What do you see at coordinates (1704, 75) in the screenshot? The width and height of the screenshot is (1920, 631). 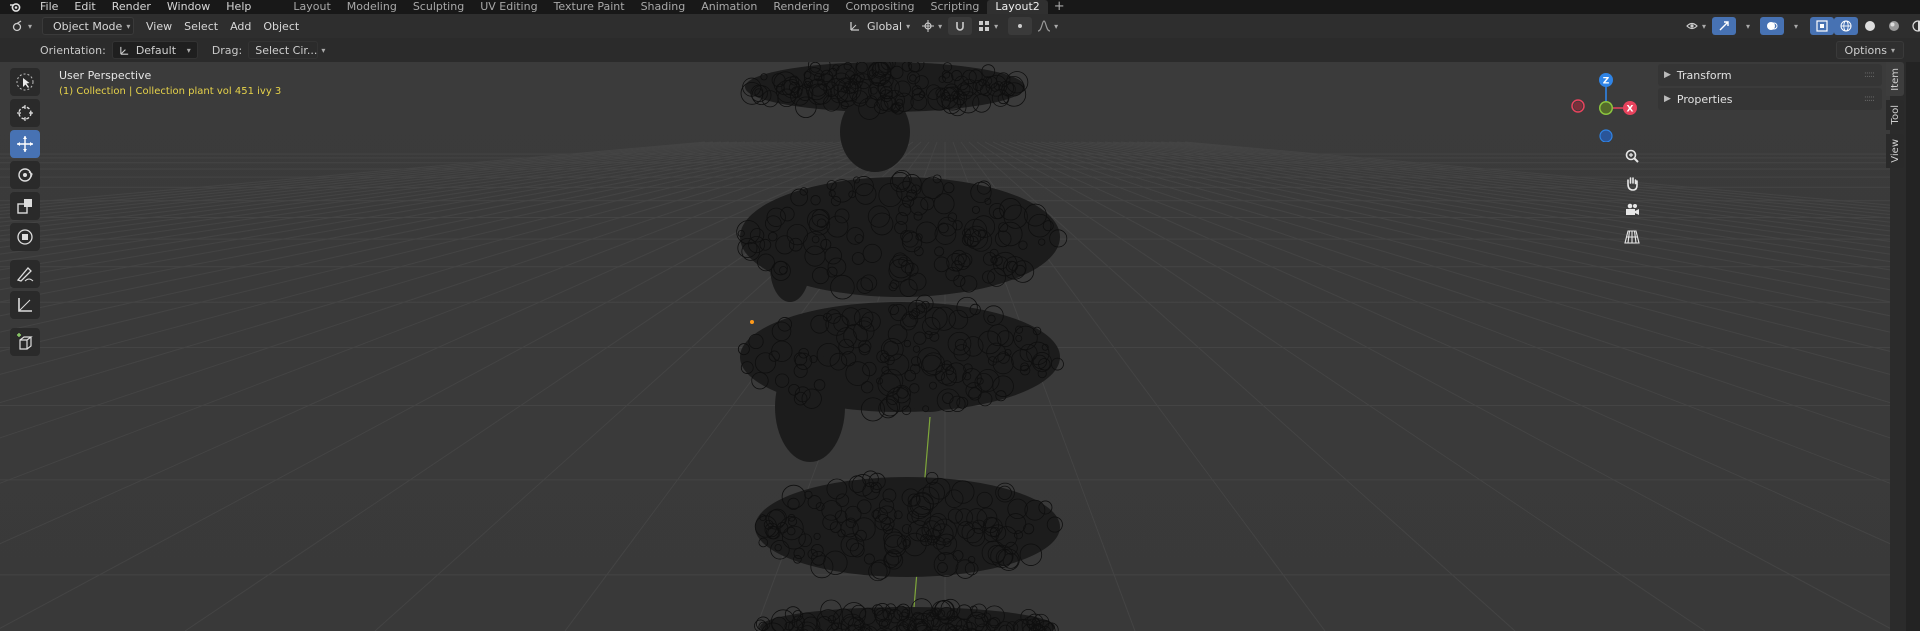 I see `transform-panel-title: Transform` at bounding box center [1704, 75].